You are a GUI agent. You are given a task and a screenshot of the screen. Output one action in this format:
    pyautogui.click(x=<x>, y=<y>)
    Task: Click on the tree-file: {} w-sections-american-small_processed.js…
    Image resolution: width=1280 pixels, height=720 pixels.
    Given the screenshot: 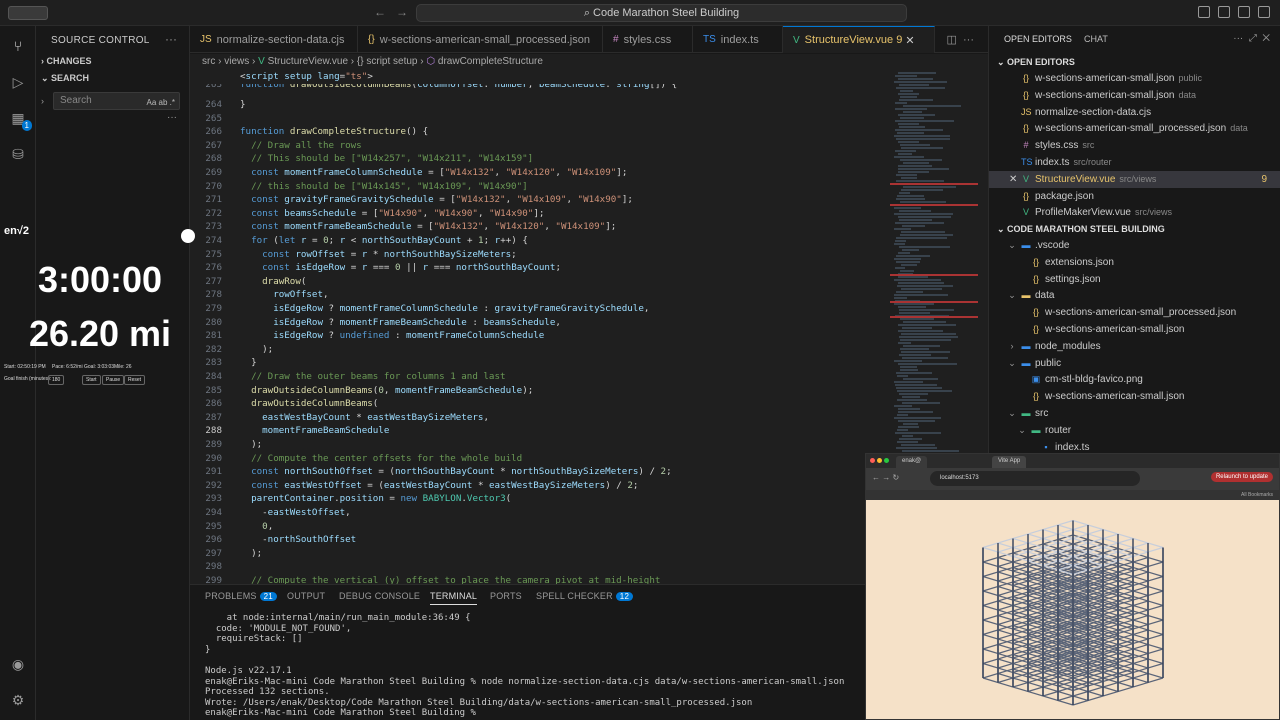 What is the action you would take?
    pyautogui.click(x=1134, y=312)
    